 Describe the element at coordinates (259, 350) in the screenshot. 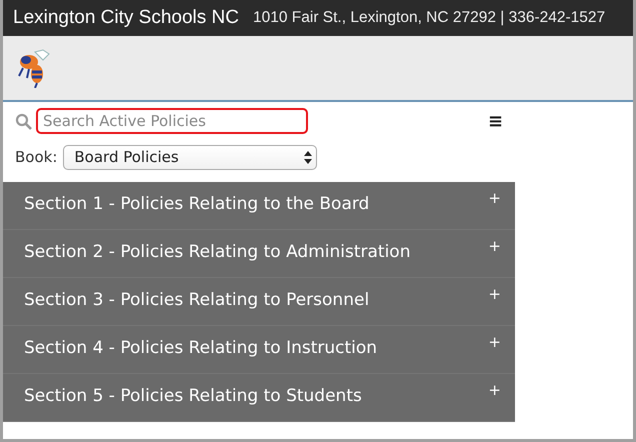

I see `section-item: Section 4 - Policies Relating to Instruction +` at that location.